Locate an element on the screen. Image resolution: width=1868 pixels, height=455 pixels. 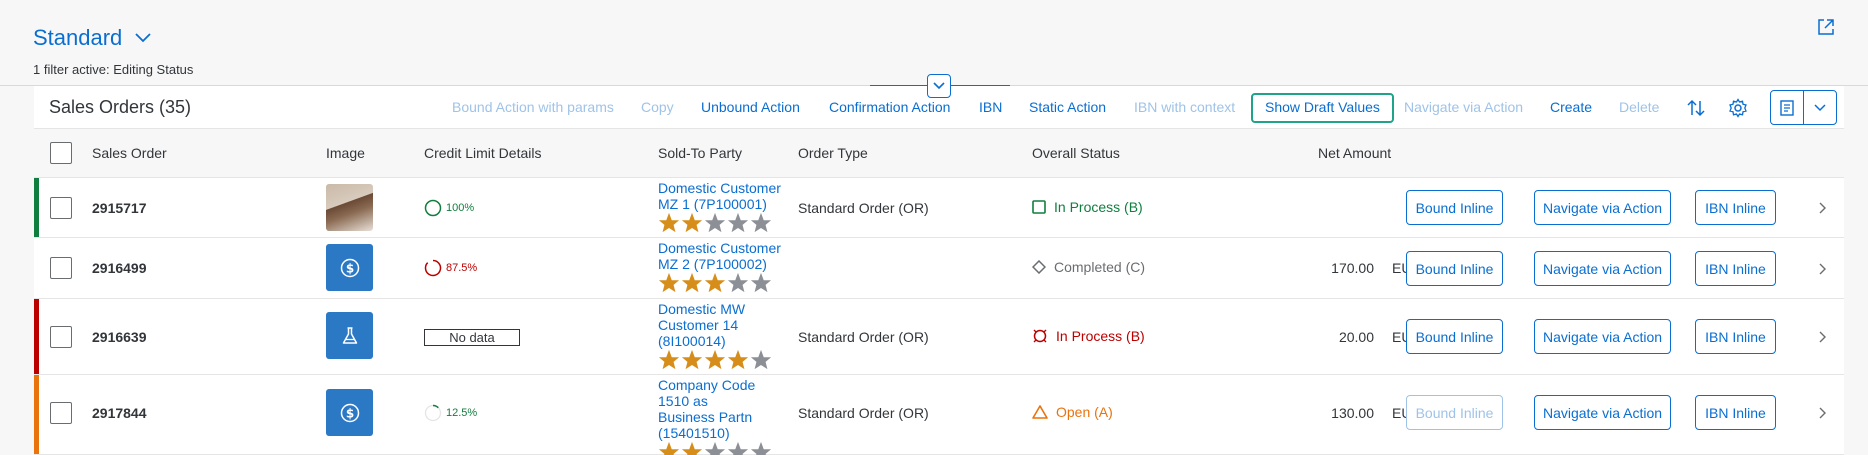
variant-selector: Standard is located at coordinates (92, 38).